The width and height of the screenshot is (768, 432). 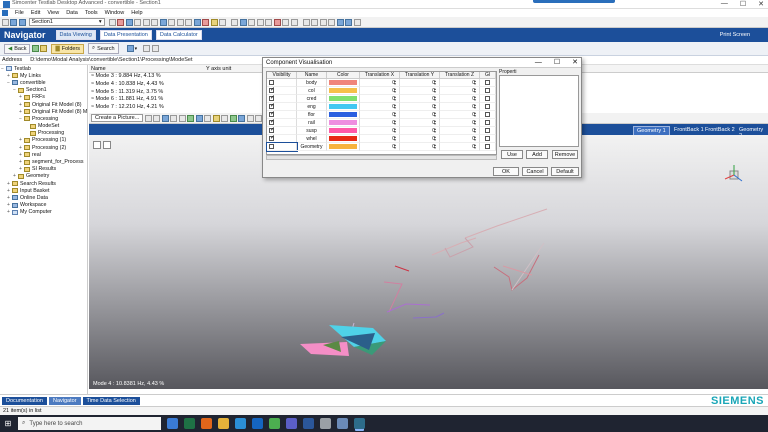 What do you see at coordinates (312, 75) in the screenshot?
I see `grid-header: Name` at bounding box center [312, 75].